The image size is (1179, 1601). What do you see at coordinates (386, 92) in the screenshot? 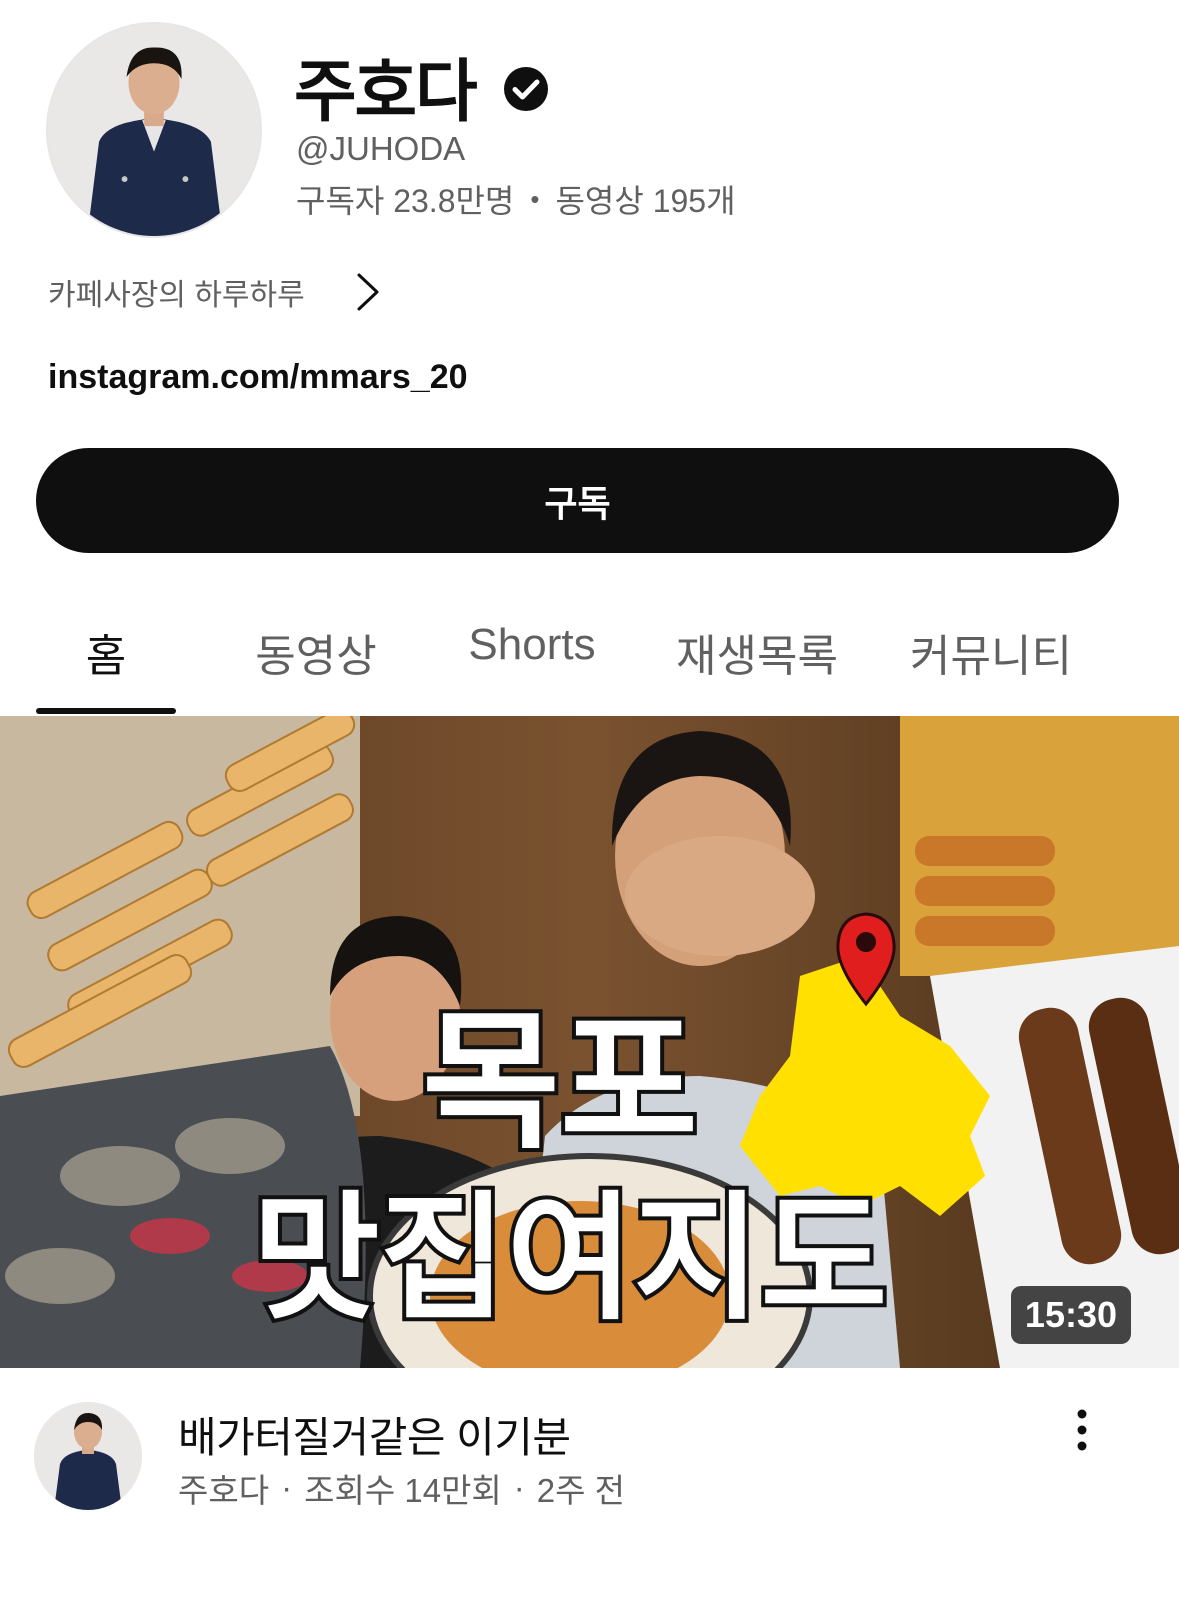
I see `channel-name: 주호다` at bounding box center [386, 92].